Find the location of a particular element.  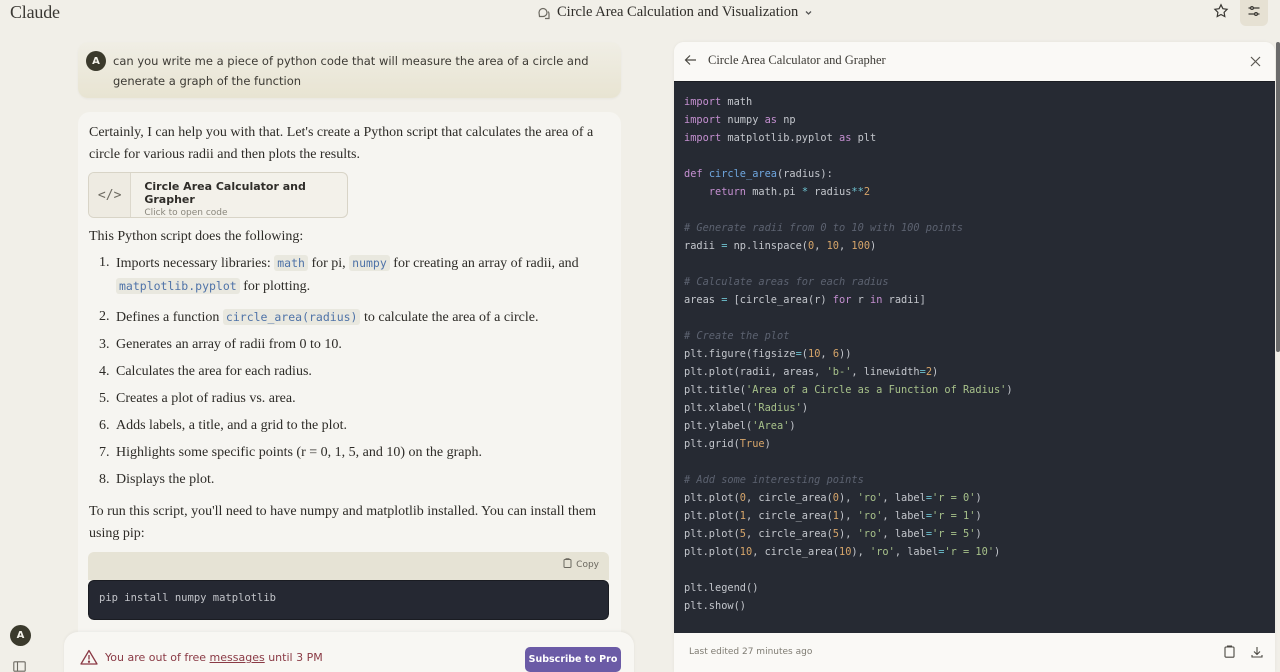

code-token: in is located at coordinates (876, 300).